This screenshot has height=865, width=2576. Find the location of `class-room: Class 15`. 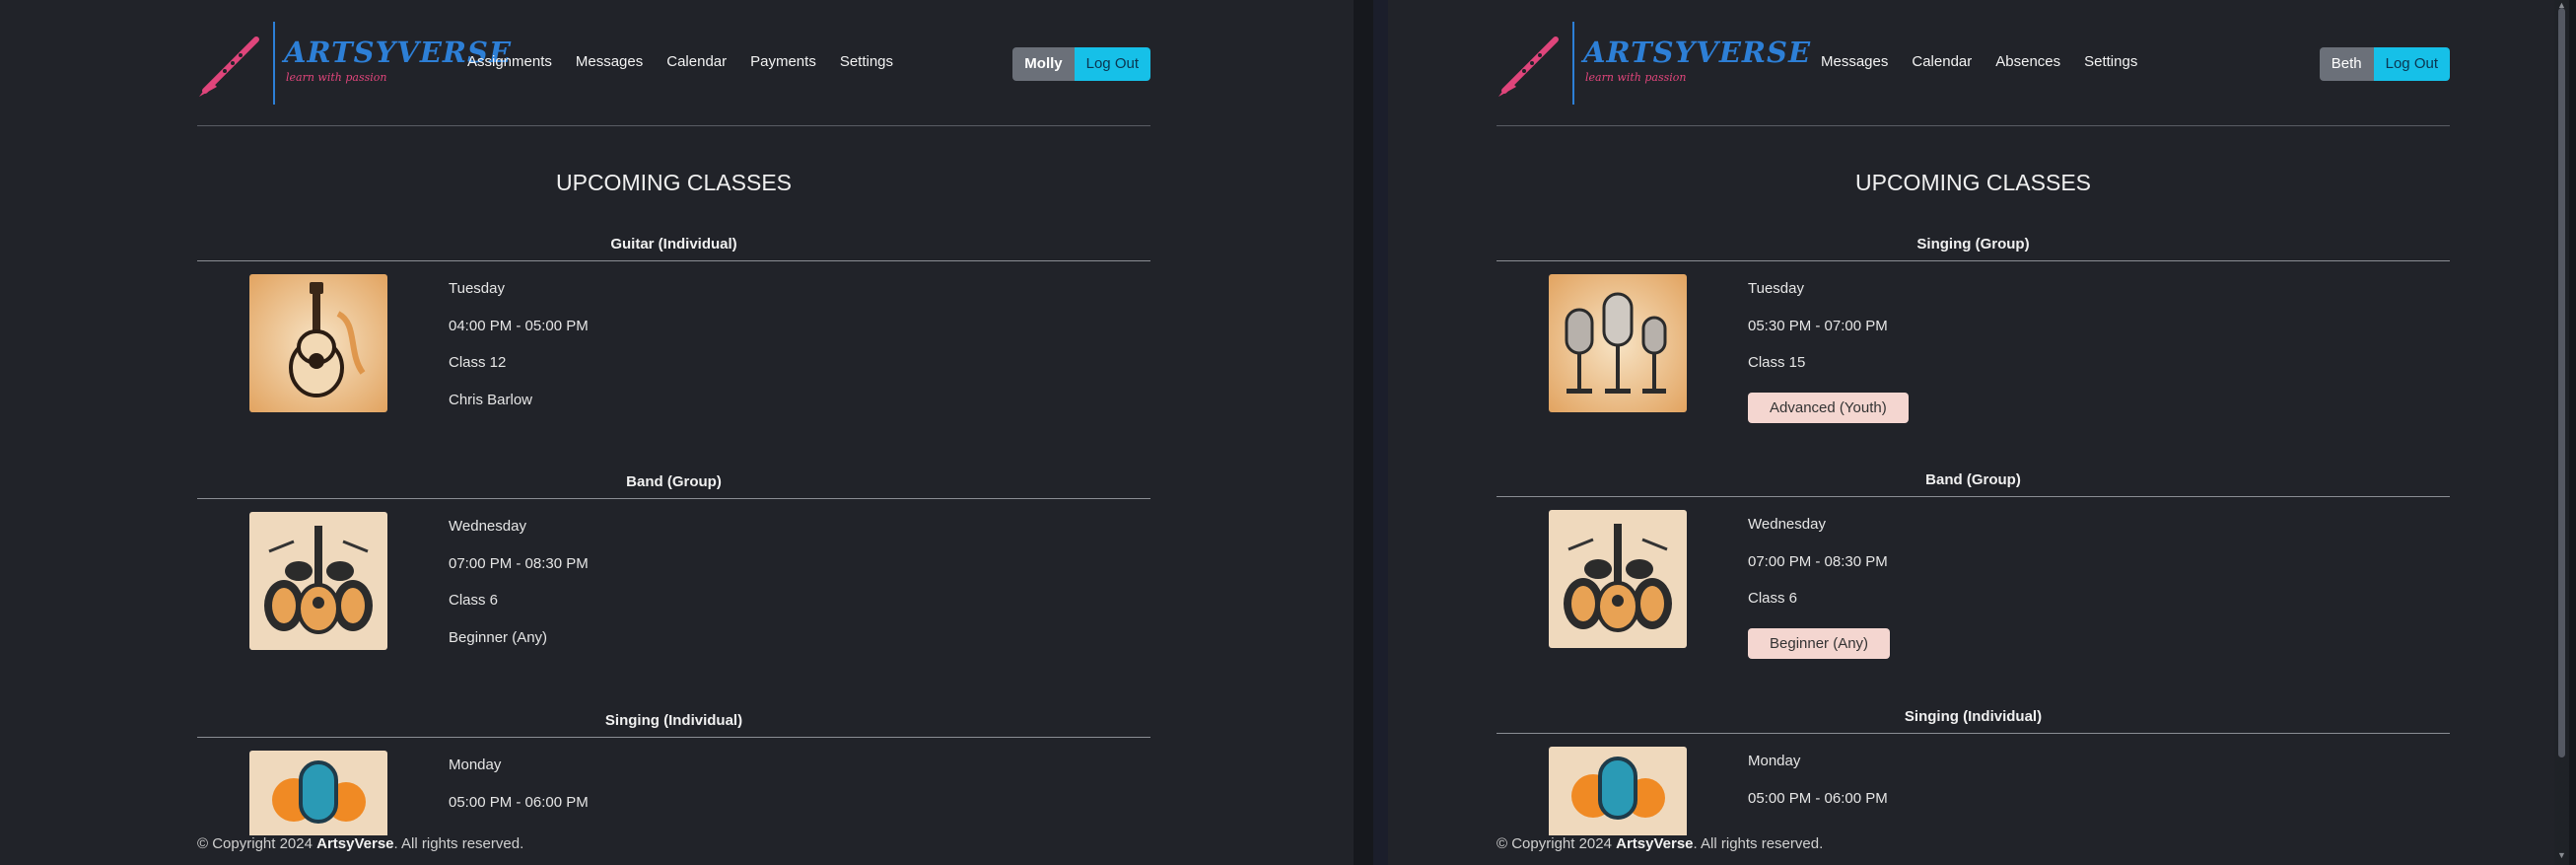

class-room: Class 15 is located at coordinates (1777, 362).